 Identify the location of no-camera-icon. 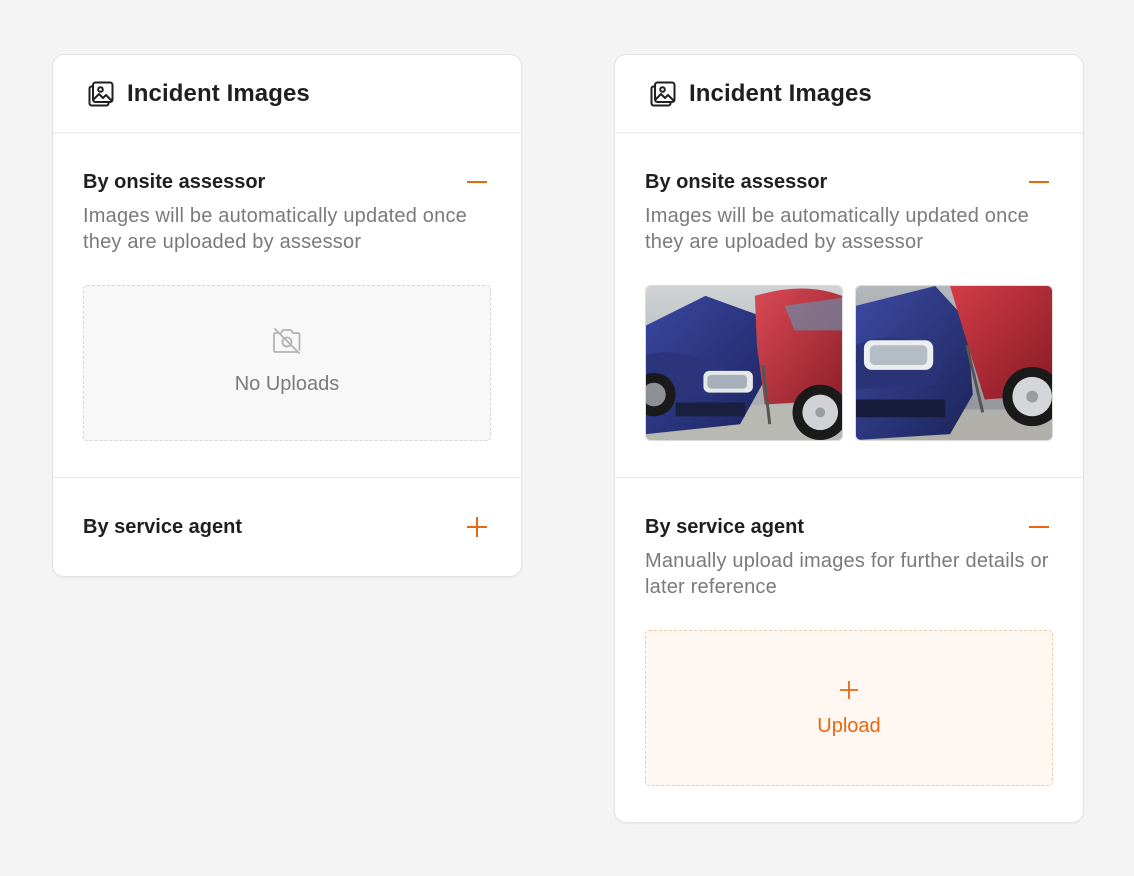
(287, 341).